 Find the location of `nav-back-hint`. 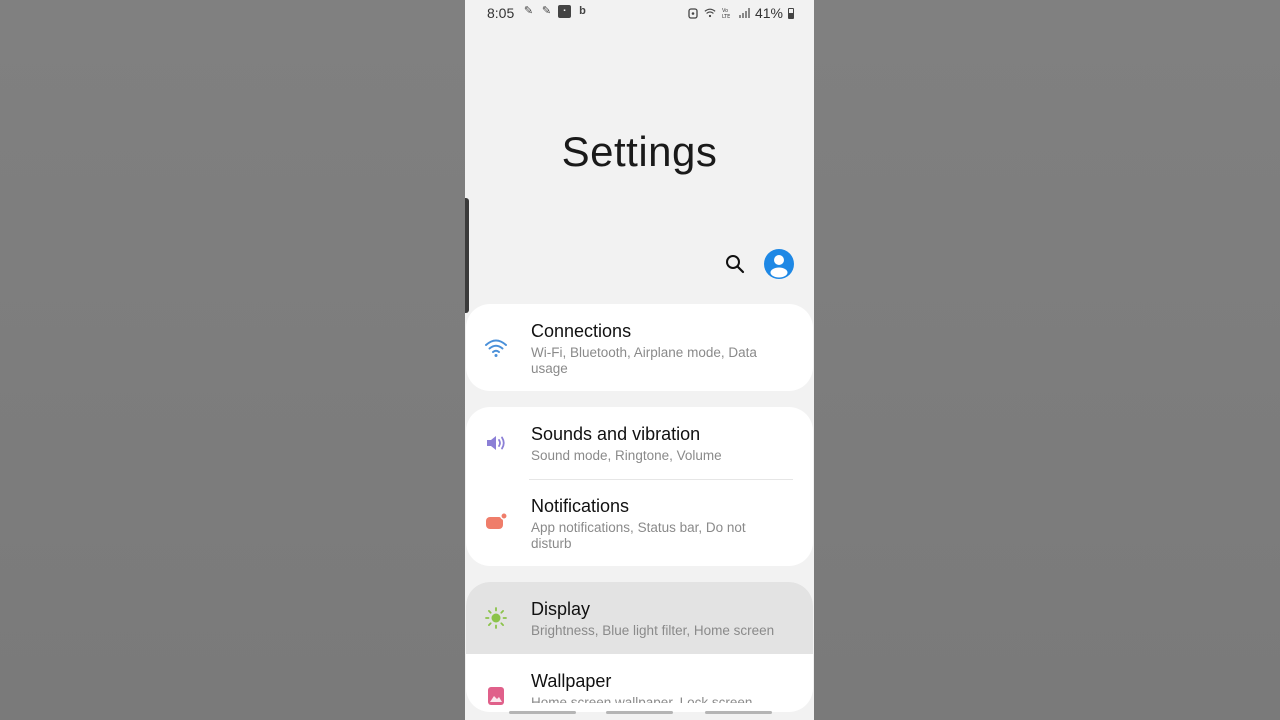

nav-back-hint is located at coordinates (738, 712).